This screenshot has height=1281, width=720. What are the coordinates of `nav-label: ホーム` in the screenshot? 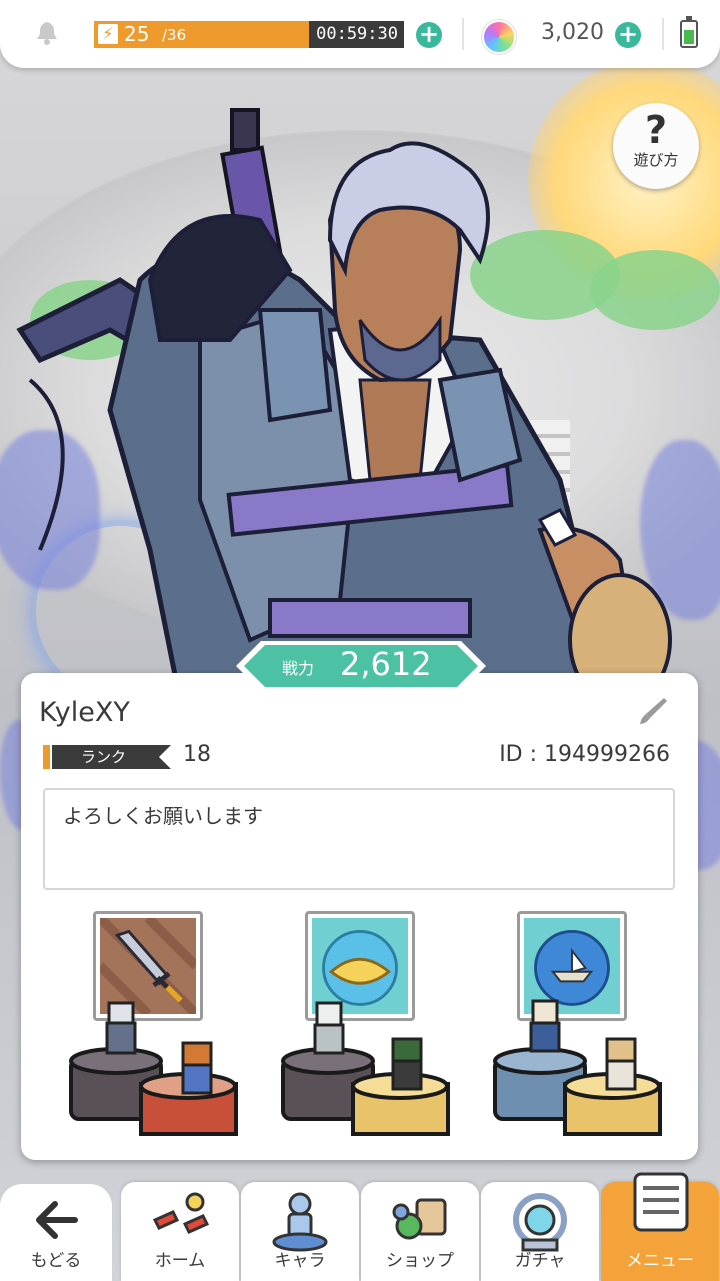 It's located at (180, 1261).